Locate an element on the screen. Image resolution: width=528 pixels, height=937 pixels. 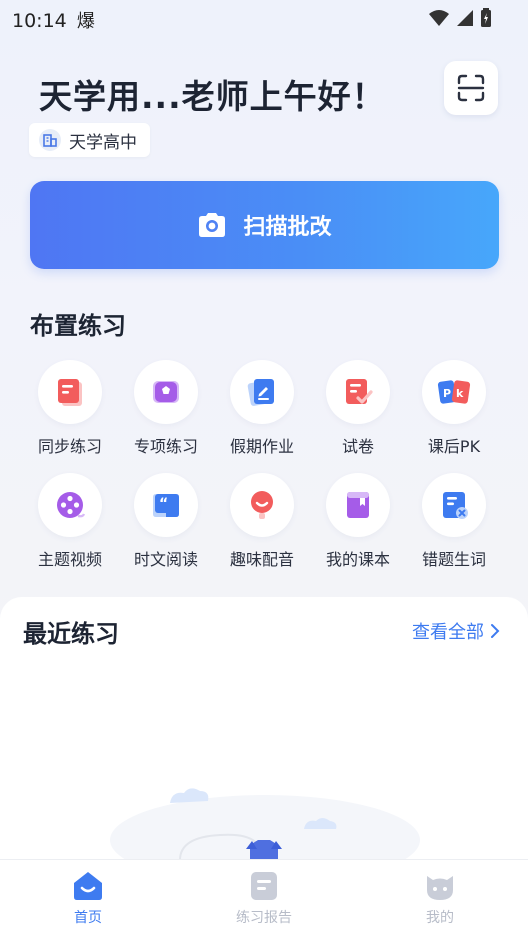
assign-item-after-class-pk: Pk 课后PK is located at coordinates (454, 408).